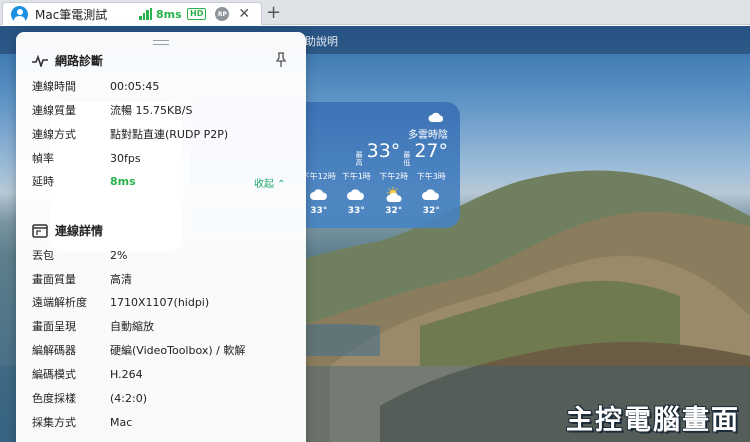 Image resolution: width=750 pixels, height=442 pixels. What do you see at coordinates (54, 374) in the screenshot?
I see `row-label: 編碼模式` at bounding box center [54, 374].